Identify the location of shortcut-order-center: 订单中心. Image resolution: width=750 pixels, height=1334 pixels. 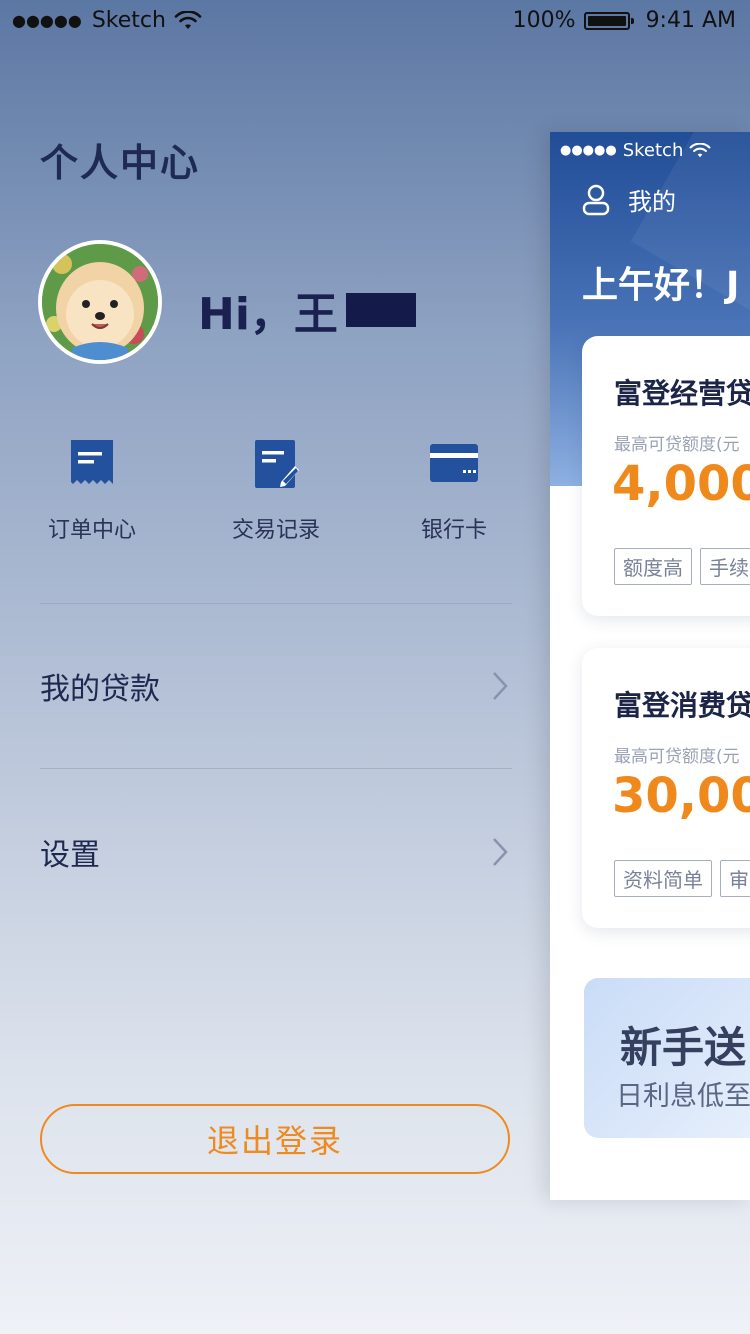
(92, 492).